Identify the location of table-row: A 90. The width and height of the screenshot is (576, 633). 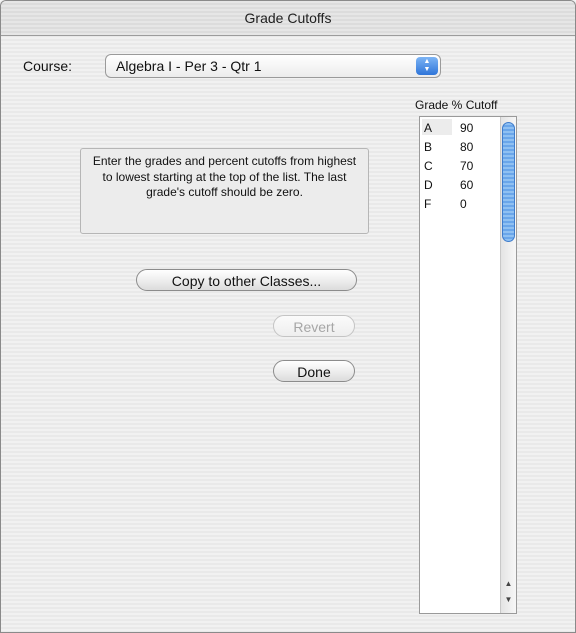
(460, 128).